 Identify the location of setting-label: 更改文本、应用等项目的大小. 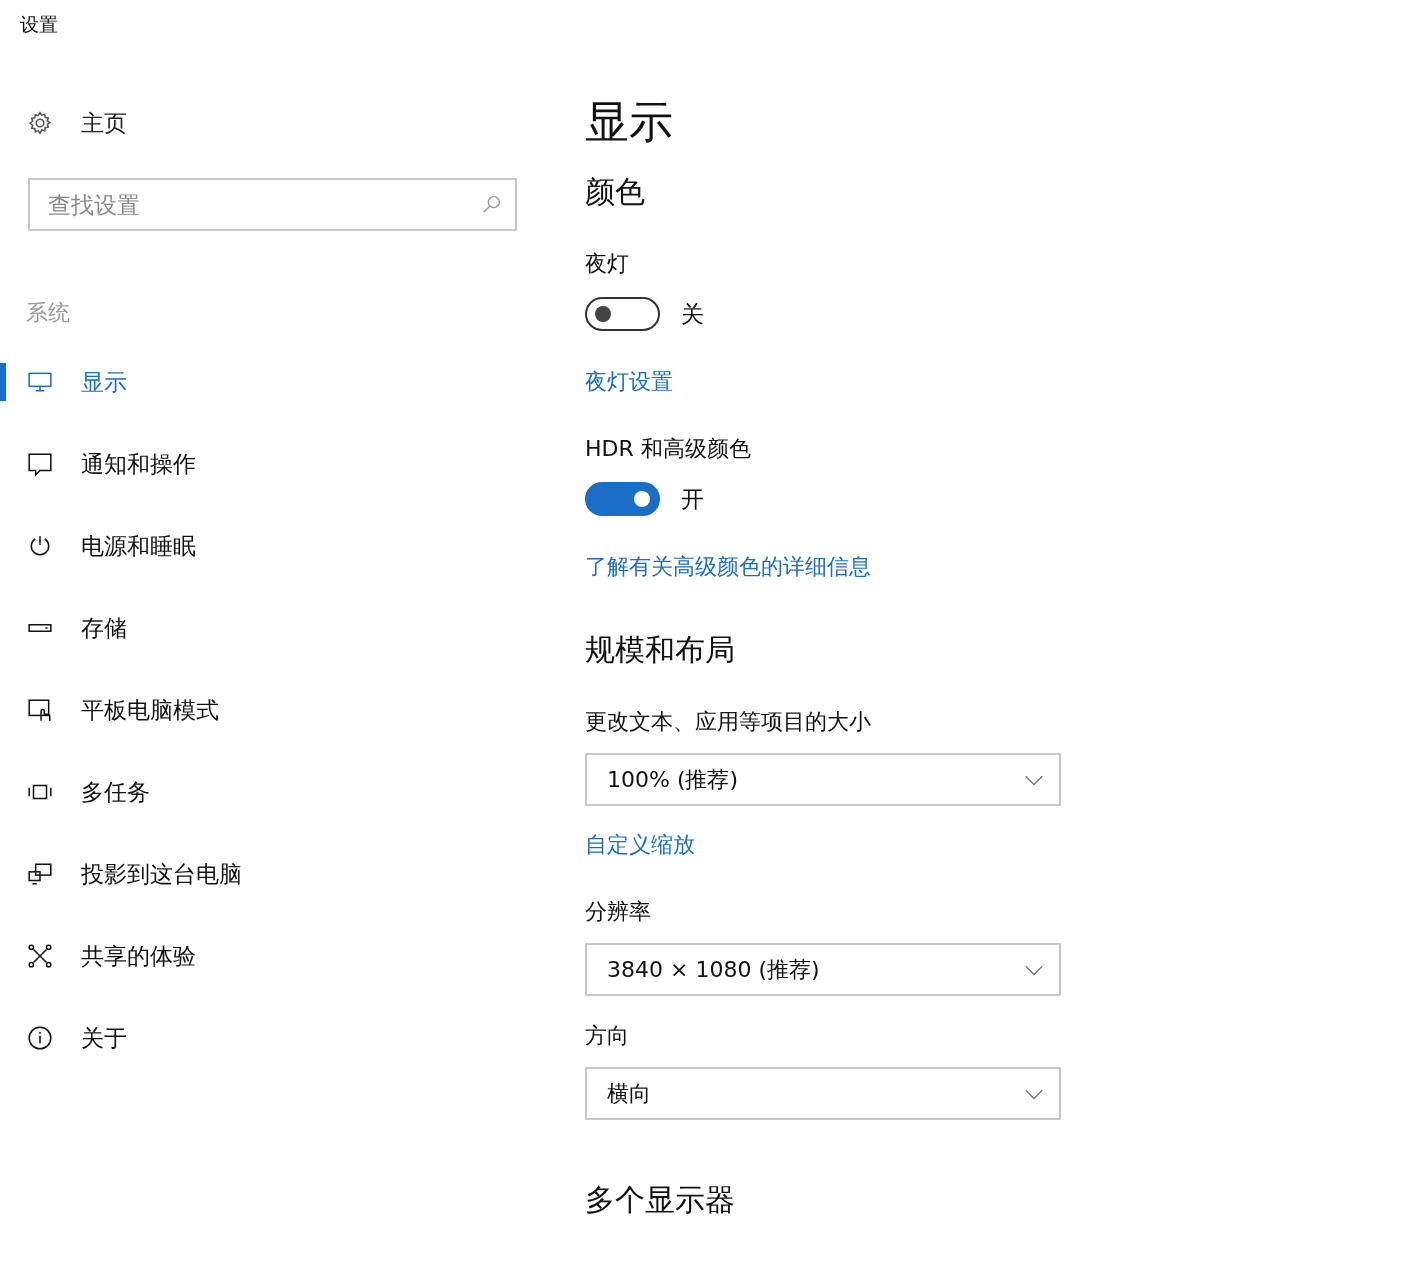
(728, 722).